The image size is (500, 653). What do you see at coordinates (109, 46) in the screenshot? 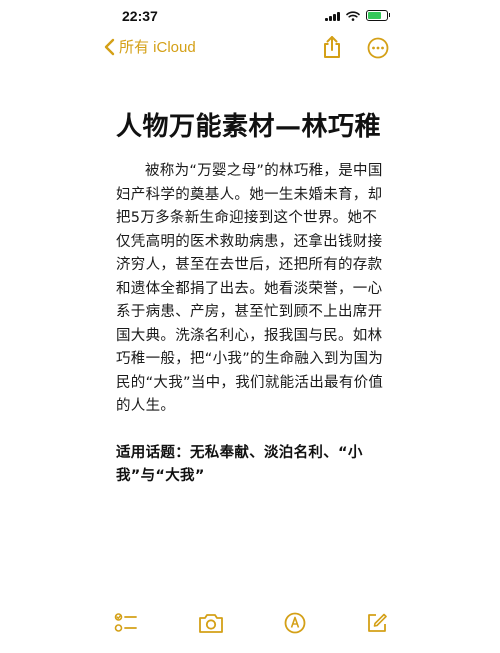
I see `chevron-left-icon` at bounding box center [109, 46].